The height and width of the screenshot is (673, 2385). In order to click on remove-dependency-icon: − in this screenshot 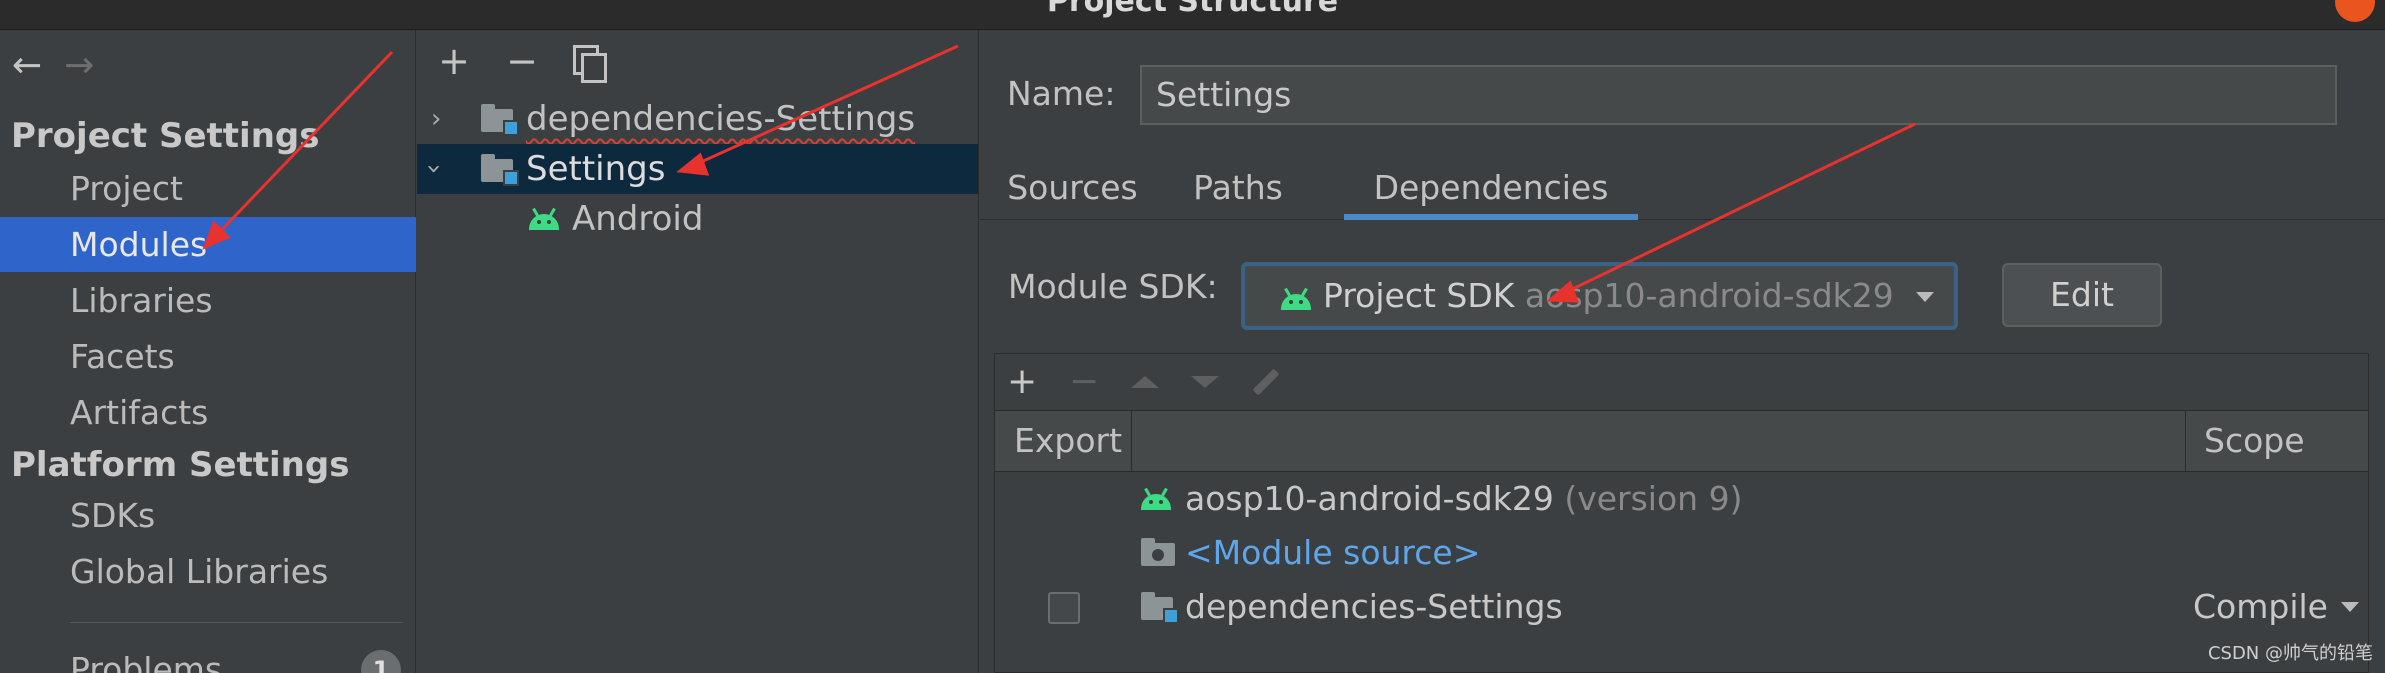, I will do `click(1084, 382)`.